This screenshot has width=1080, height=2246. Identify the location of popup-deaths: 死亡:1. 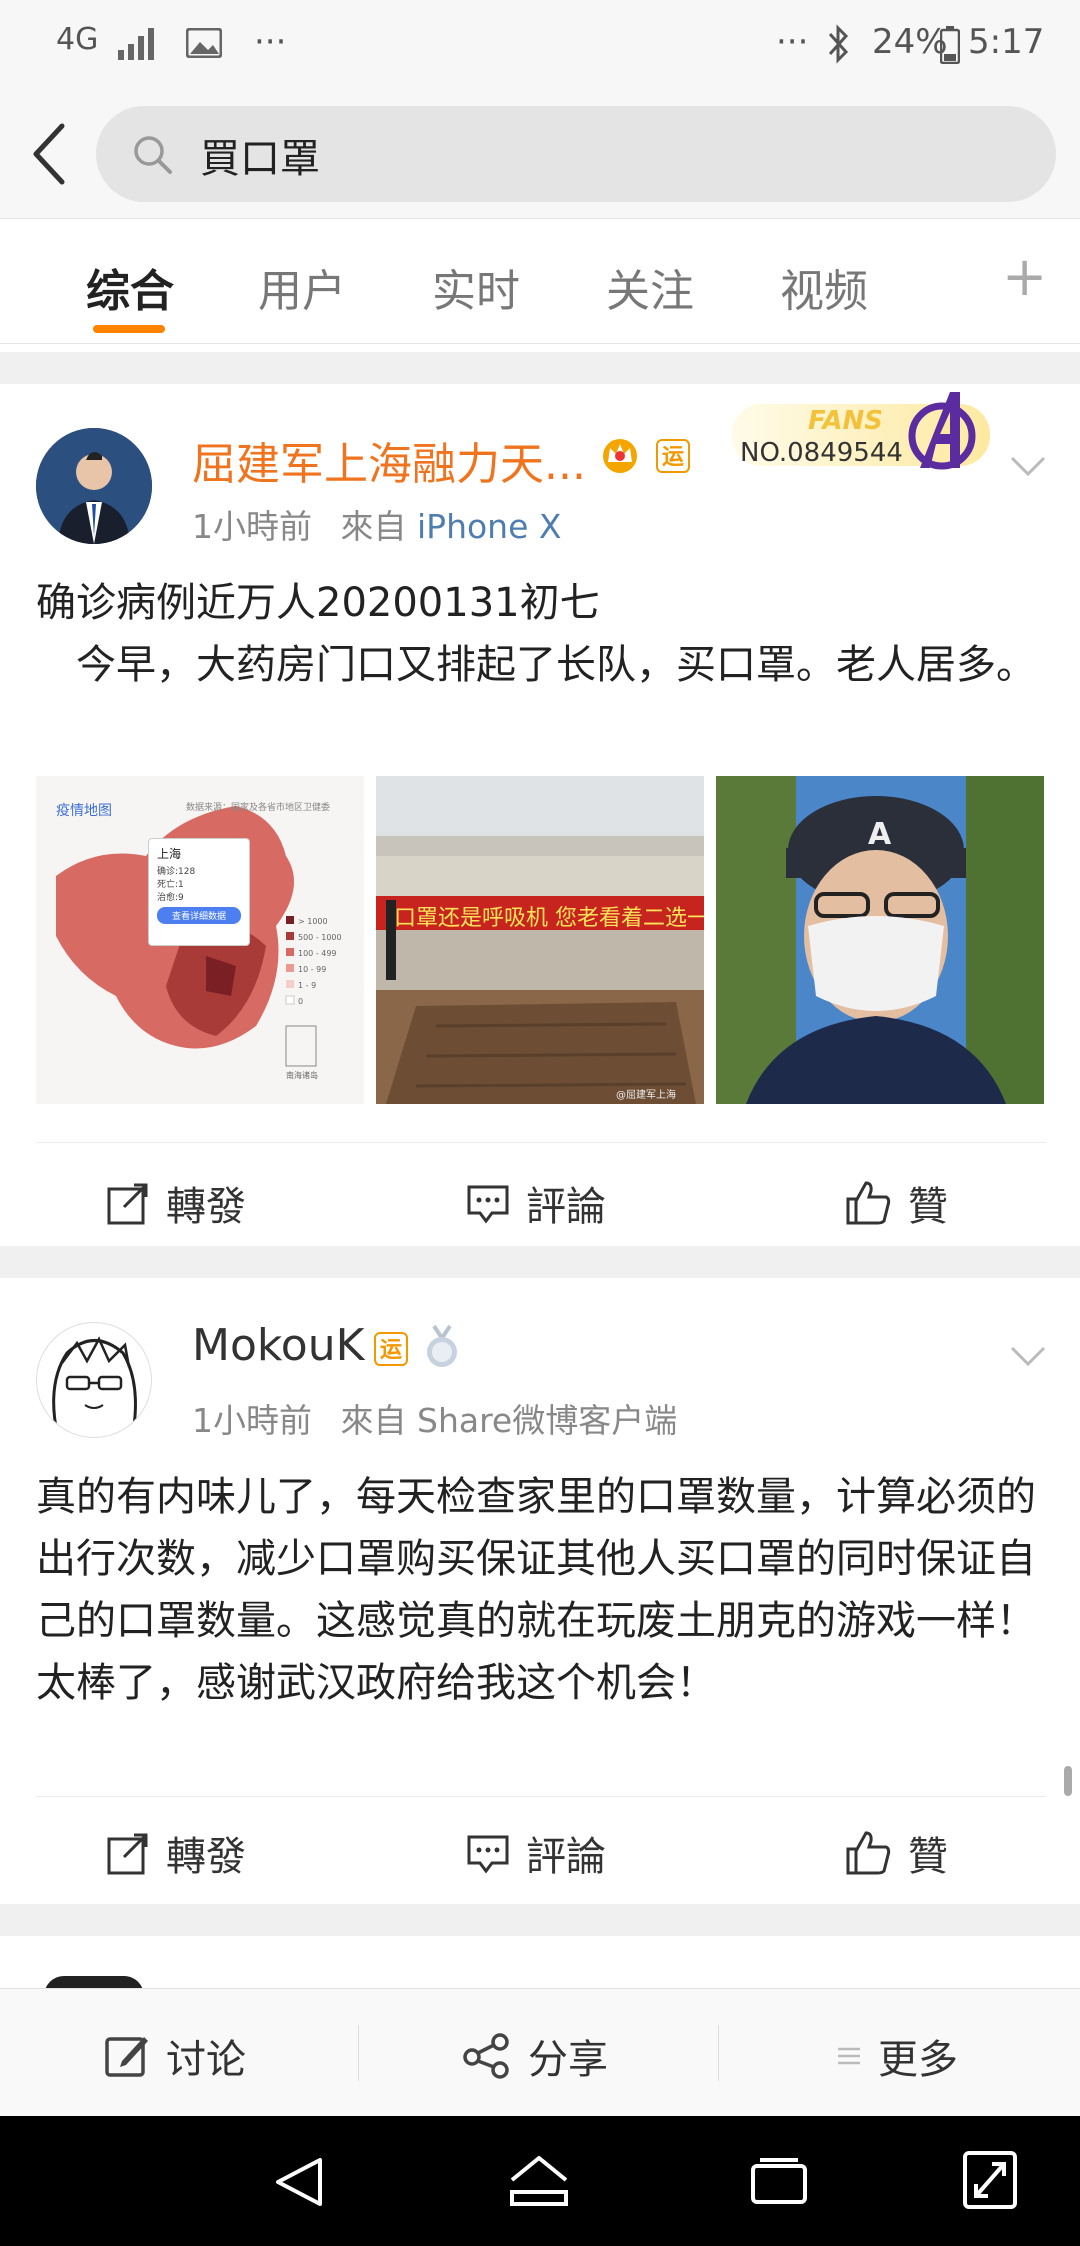
(170, 885).